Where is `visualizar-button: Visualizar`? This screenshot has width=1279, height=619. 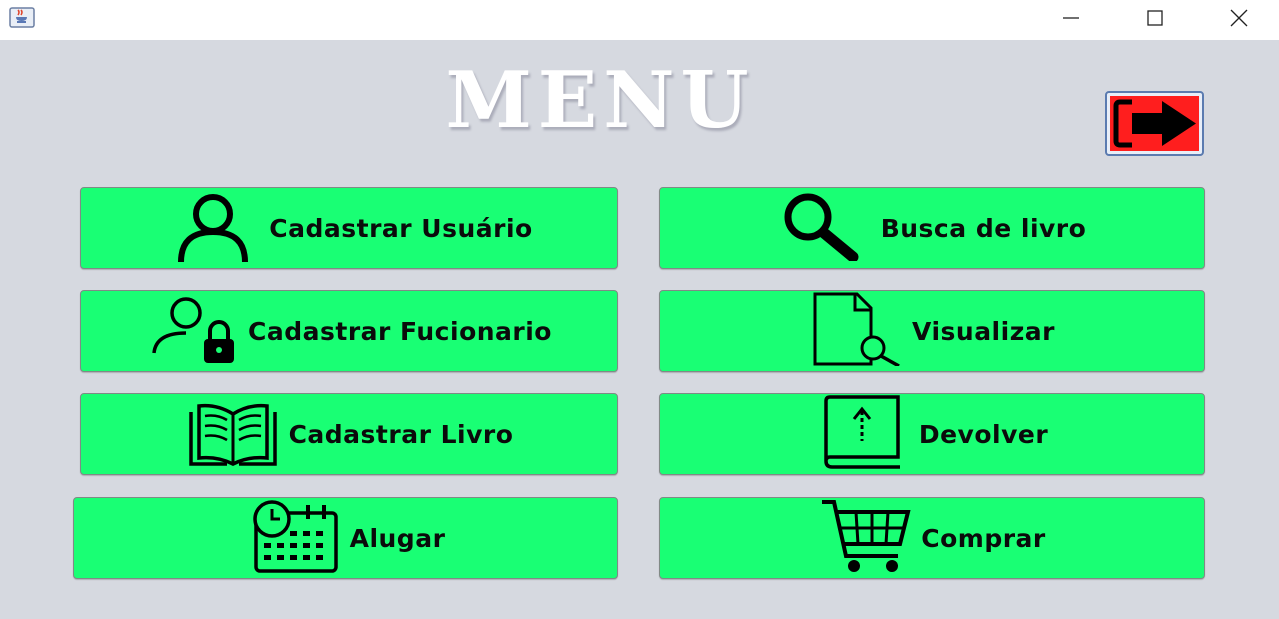 visualizar-button: Visualizar is located at coordinates (932, 331).